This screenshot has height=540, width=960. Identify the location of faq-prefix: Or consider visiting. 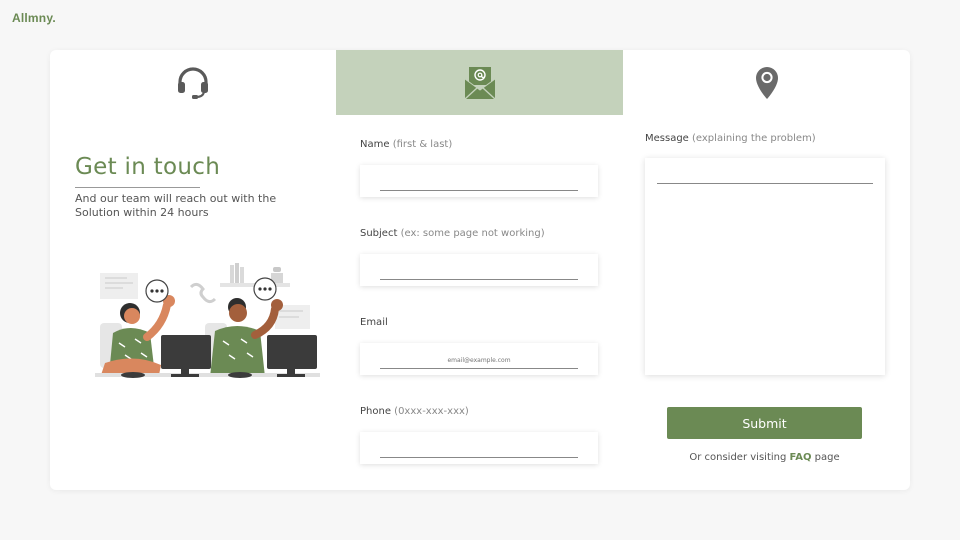
(738, 457).